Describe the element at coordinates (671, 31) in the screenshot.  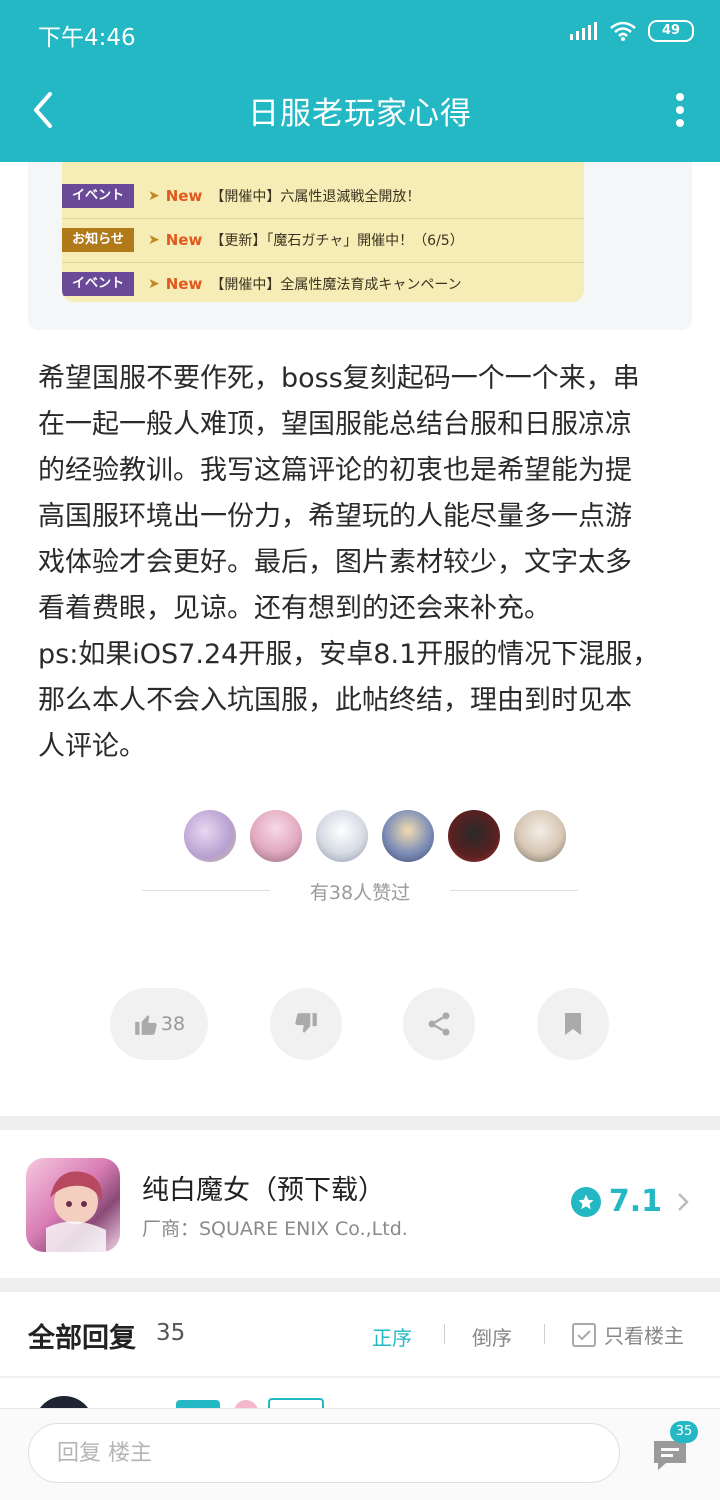
I see `battery-indicator: 49` at that location.